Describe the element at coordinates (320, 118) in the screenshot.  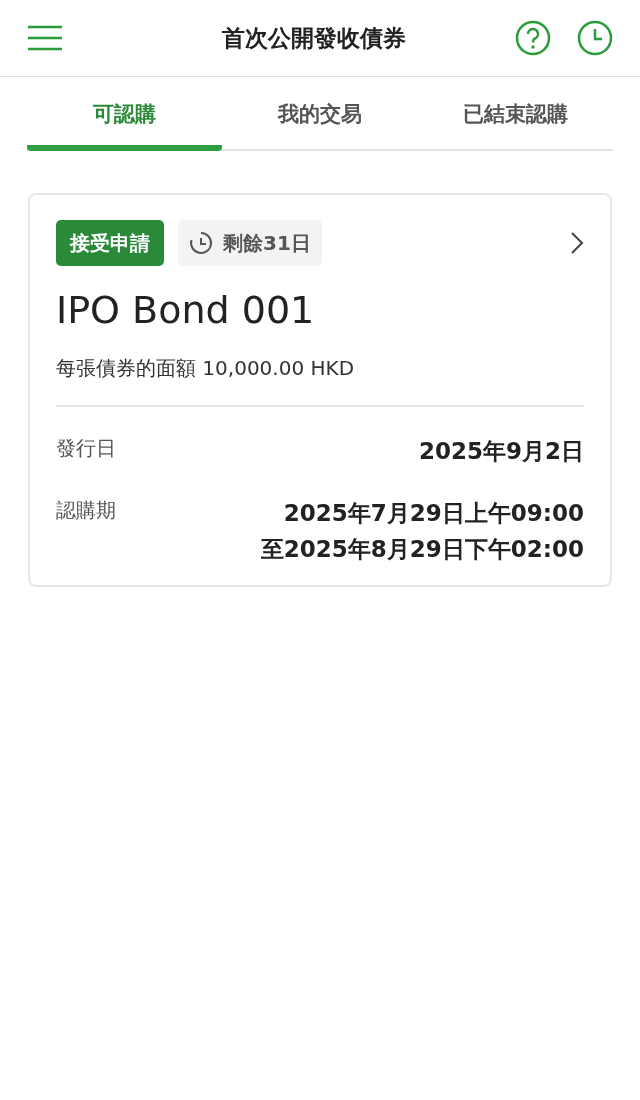
I see `tab: 我的交易` at that location.